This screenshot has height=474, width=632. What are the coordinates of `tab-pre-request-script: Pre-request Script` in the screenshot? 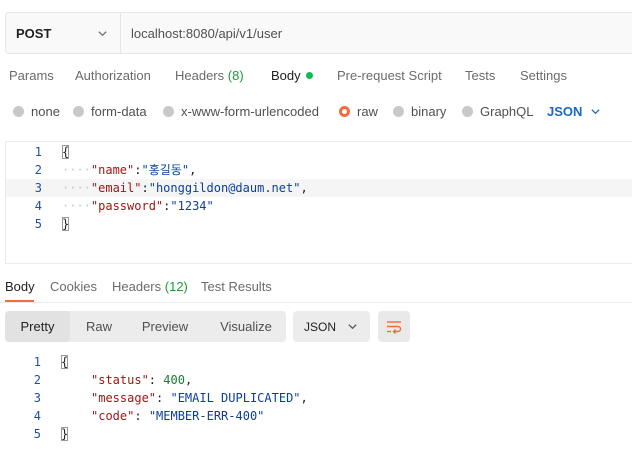 It's located at (389, 75).